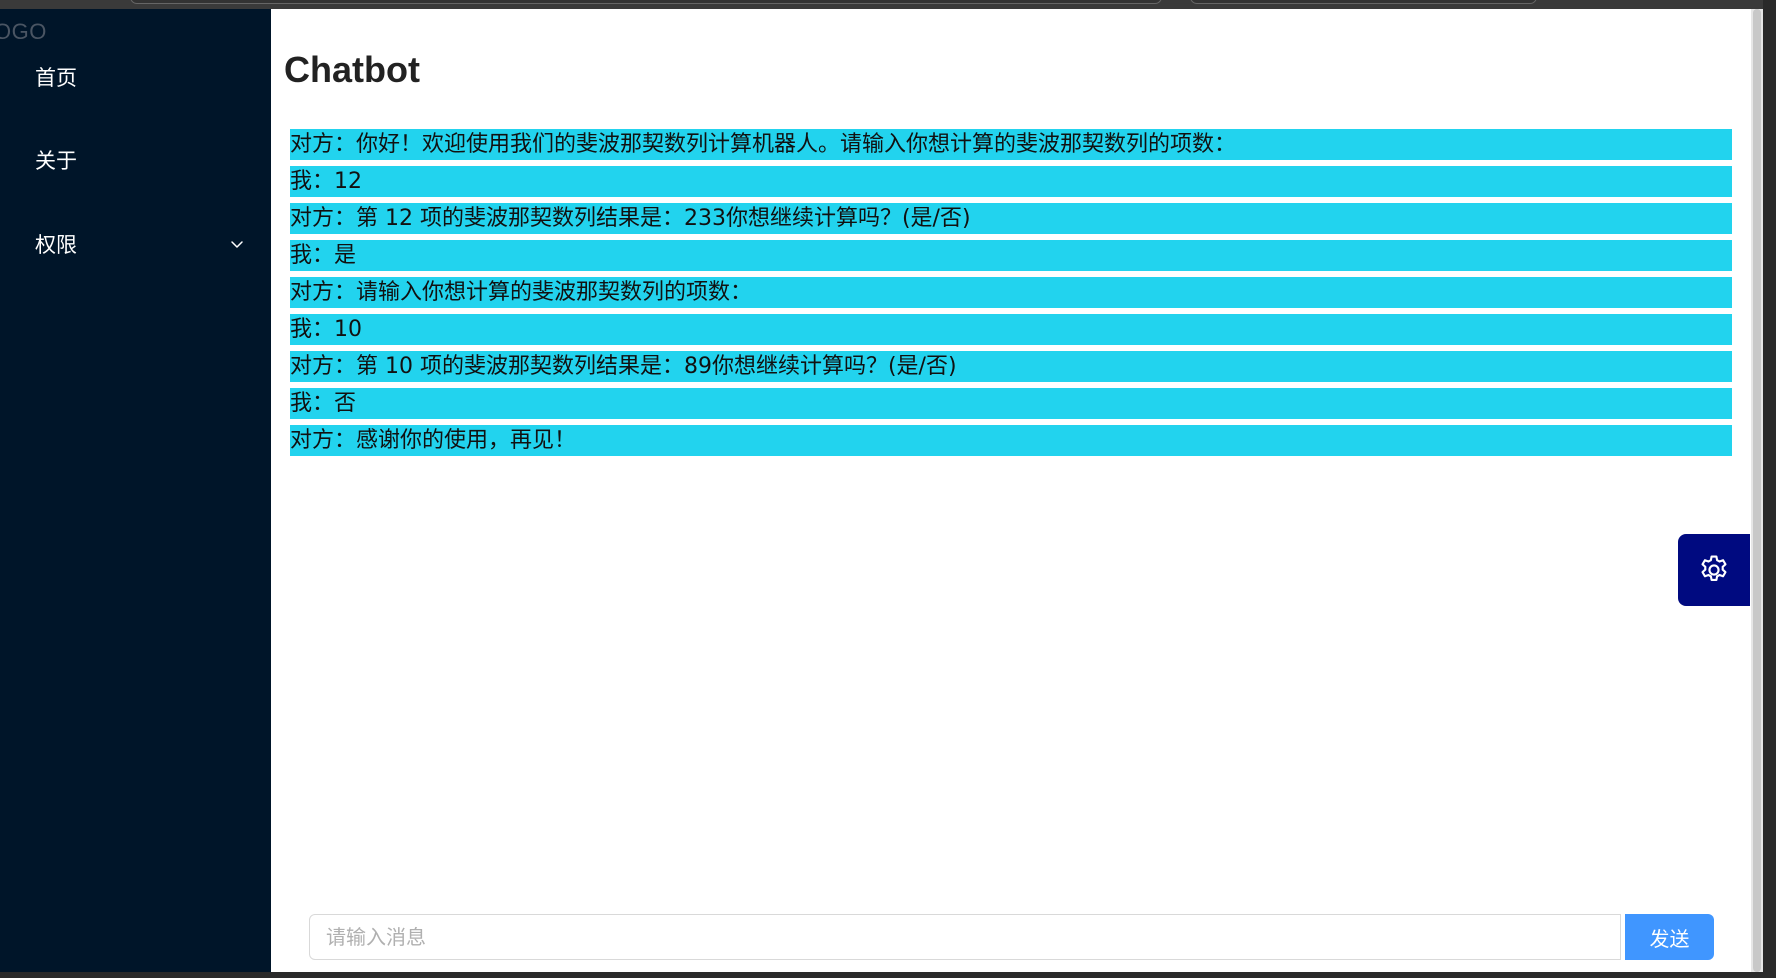 The width and height of the screenshot is (1776, 978). Describe the element at coordinates (646, 2) in the screenshot. I see `browser-address-bar` at that location.